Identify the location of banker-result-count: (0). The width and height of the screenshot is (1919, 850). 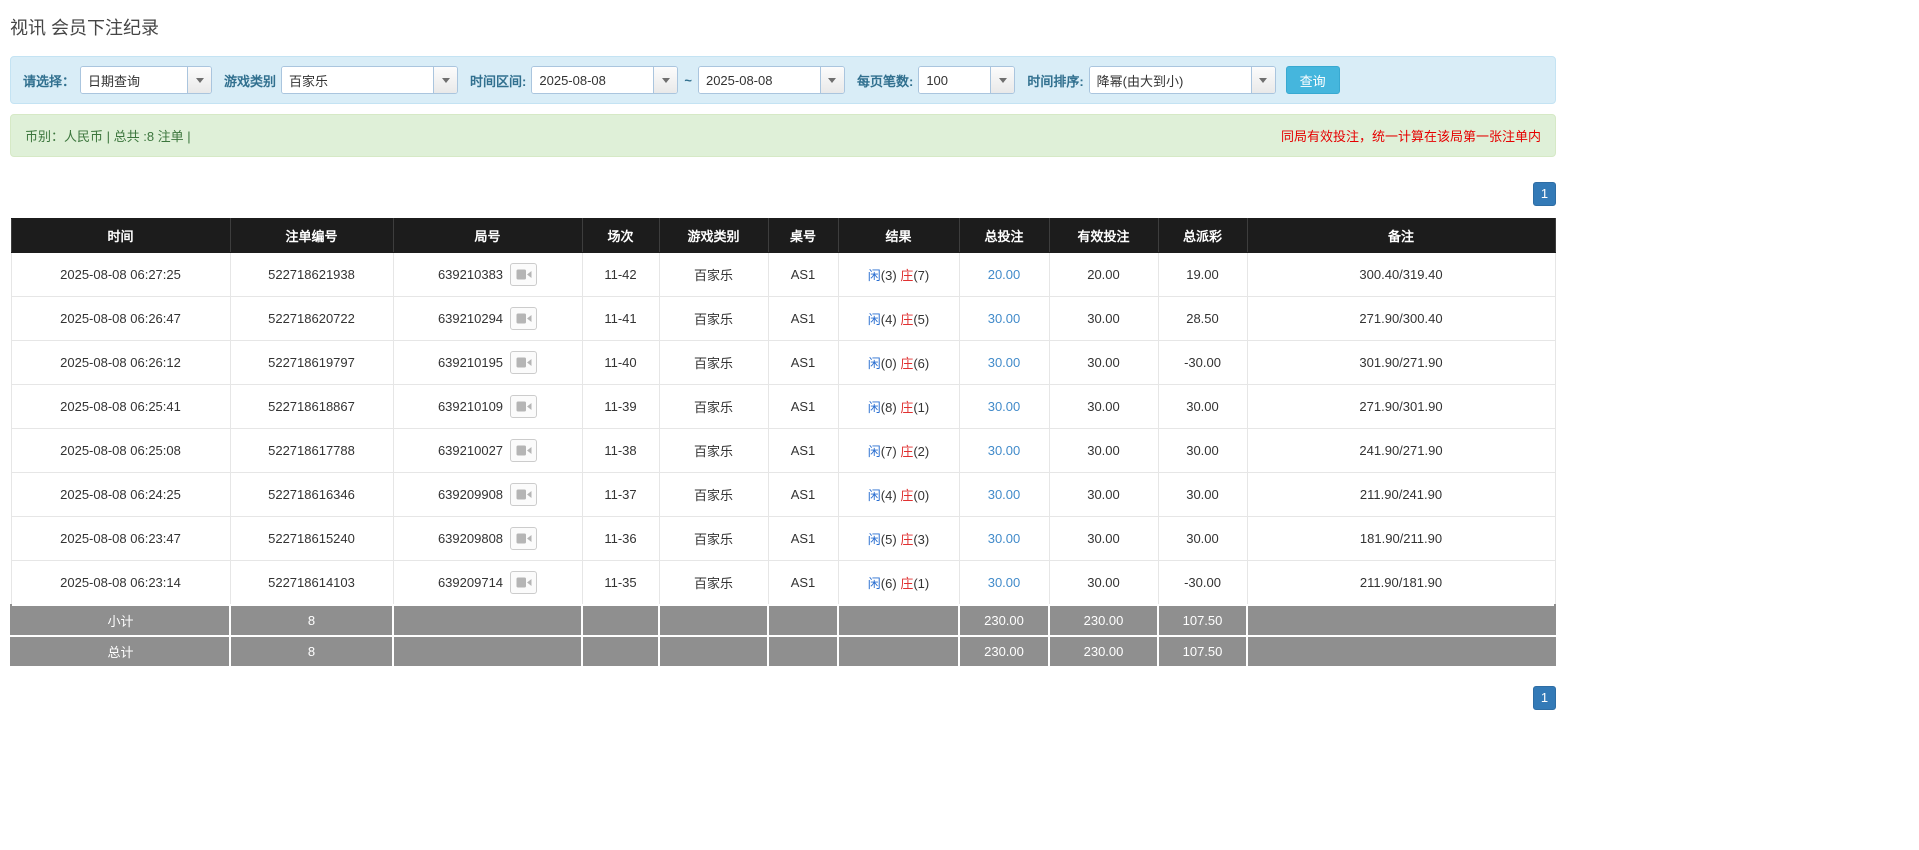
(921, 495).